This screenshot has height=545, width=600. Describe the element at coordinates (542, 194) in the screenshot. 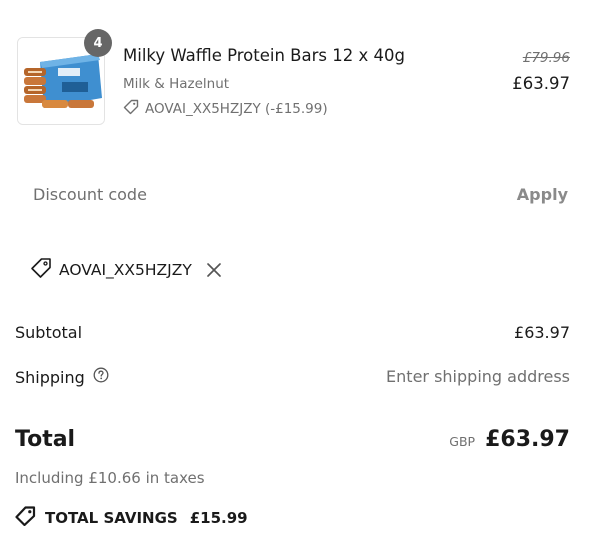

I see `apply-button: Apply` at that location.